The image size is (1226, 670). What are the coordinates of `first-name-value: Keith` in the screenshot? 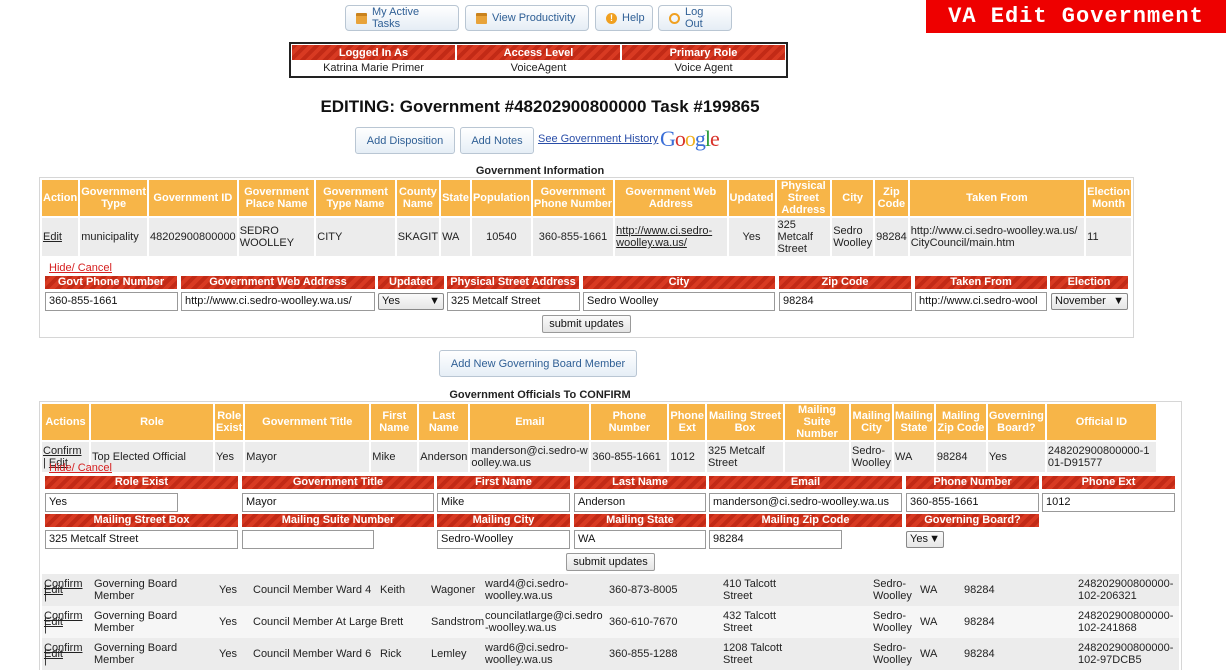 It's located at (393, 590).